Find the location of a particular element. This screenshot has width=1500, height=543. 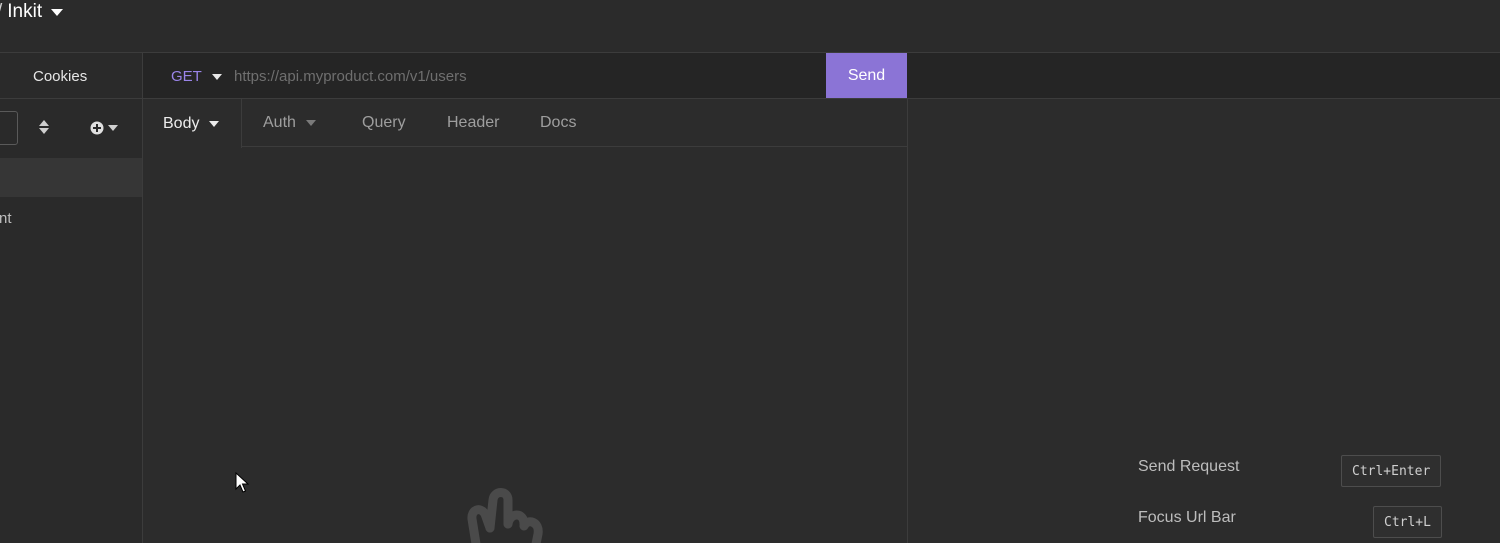

shortcut-key-send-request: Ctrl+Enter is located at coordinates (1391, 471).